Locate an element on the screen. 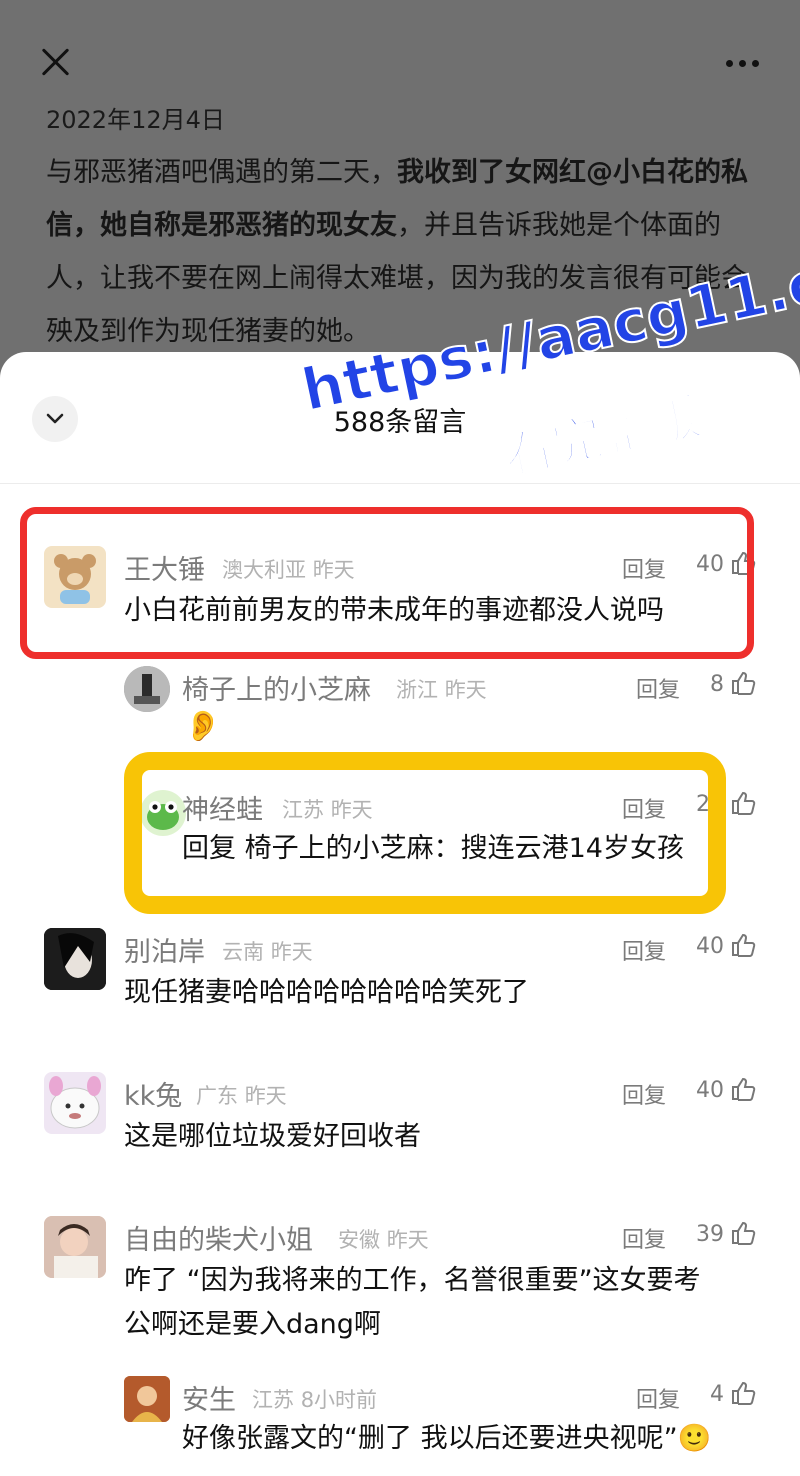  comment-text: 咋了 “因为我将来的工作，名誉很重要”这女要考 is located at coordinates (412, 1280).